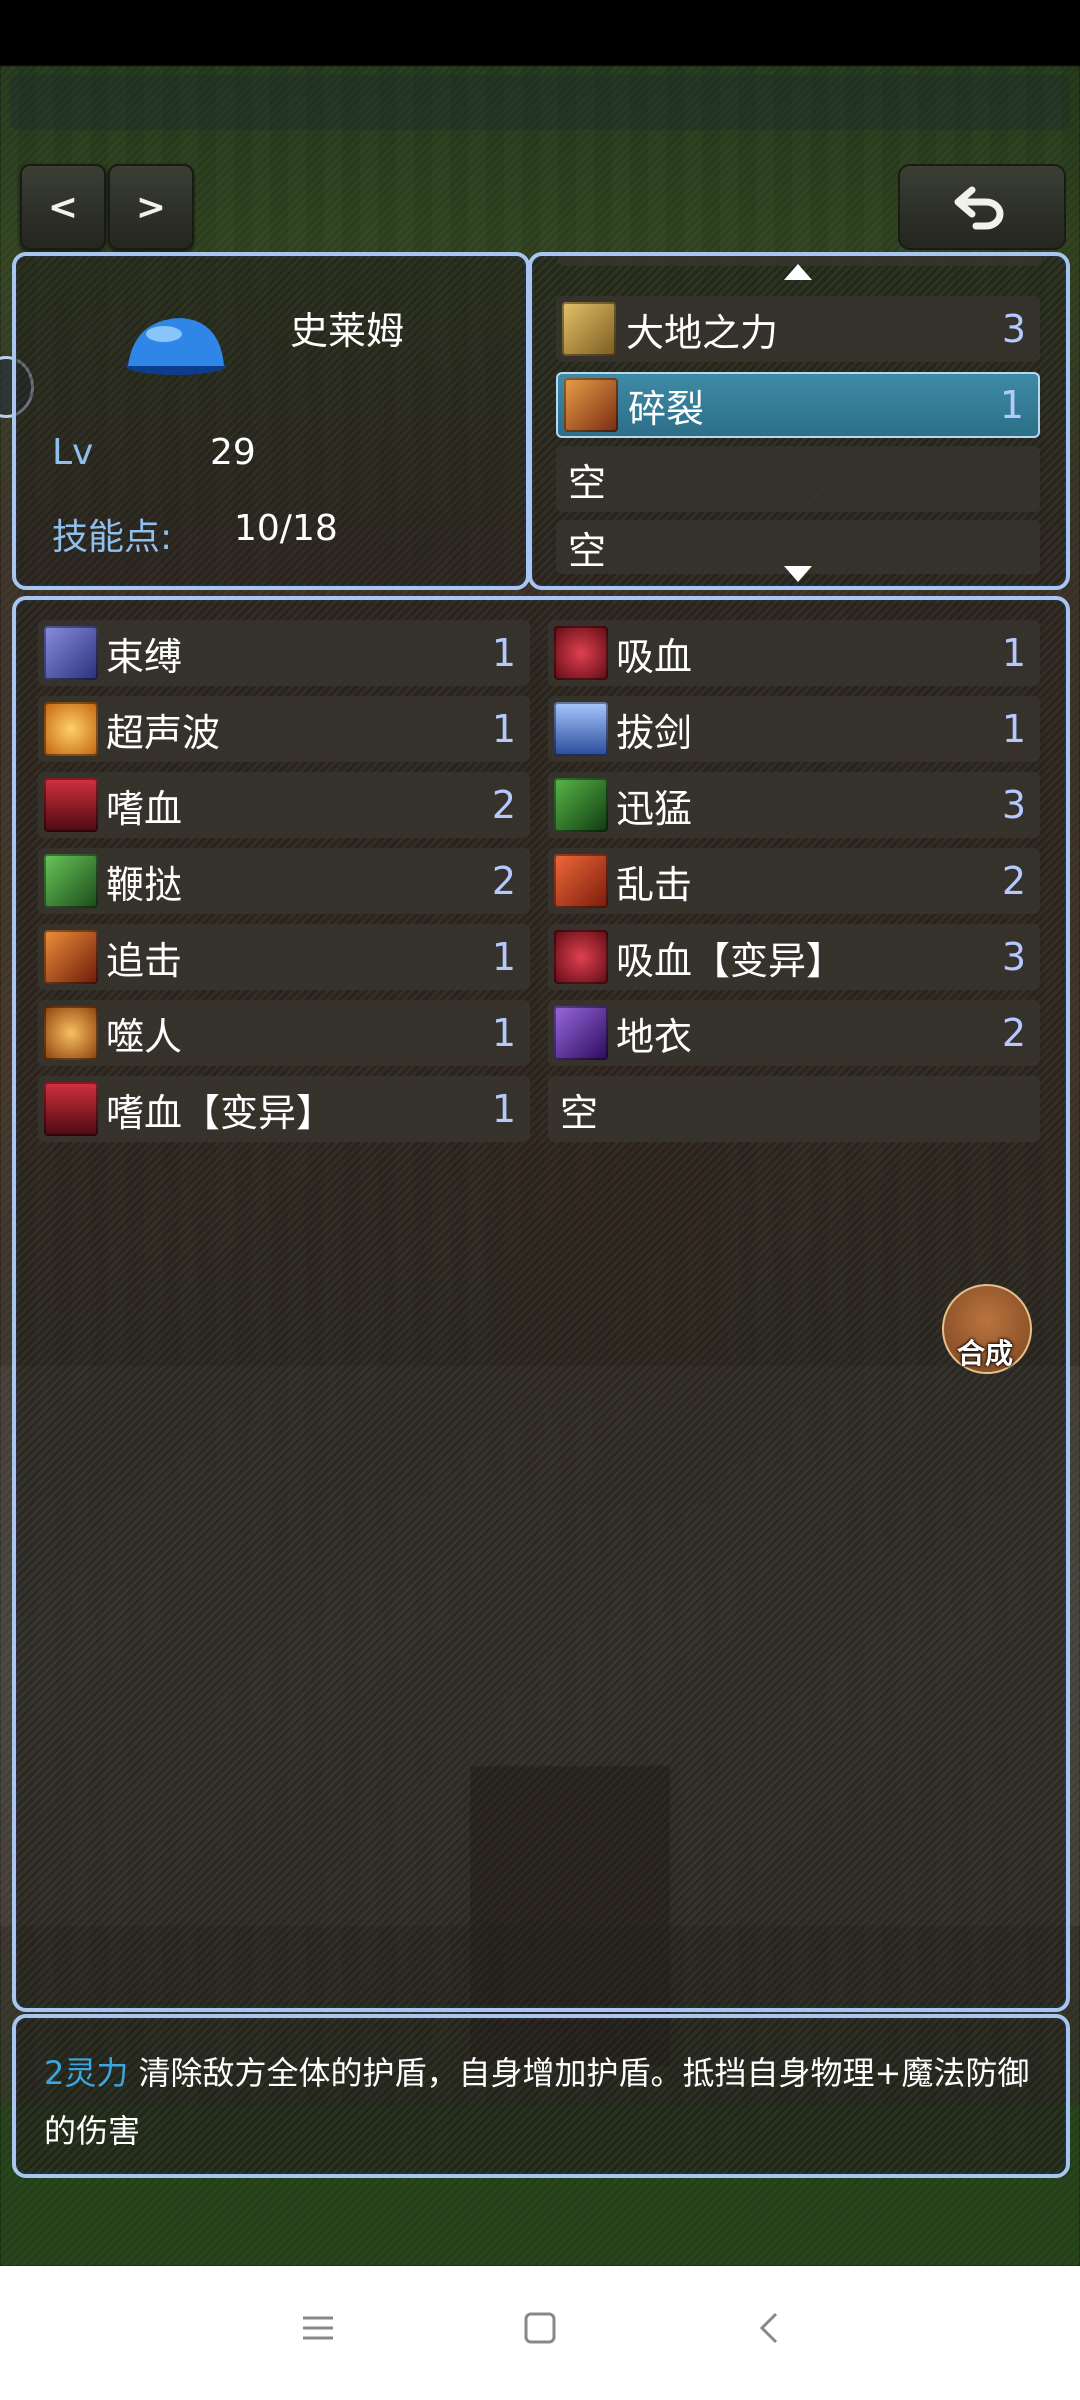 The height and width of the screenshot is (2400, 1080). Describe the element at coordinates (71, 881) in the screenshot. I see `whip-icon` at that location.